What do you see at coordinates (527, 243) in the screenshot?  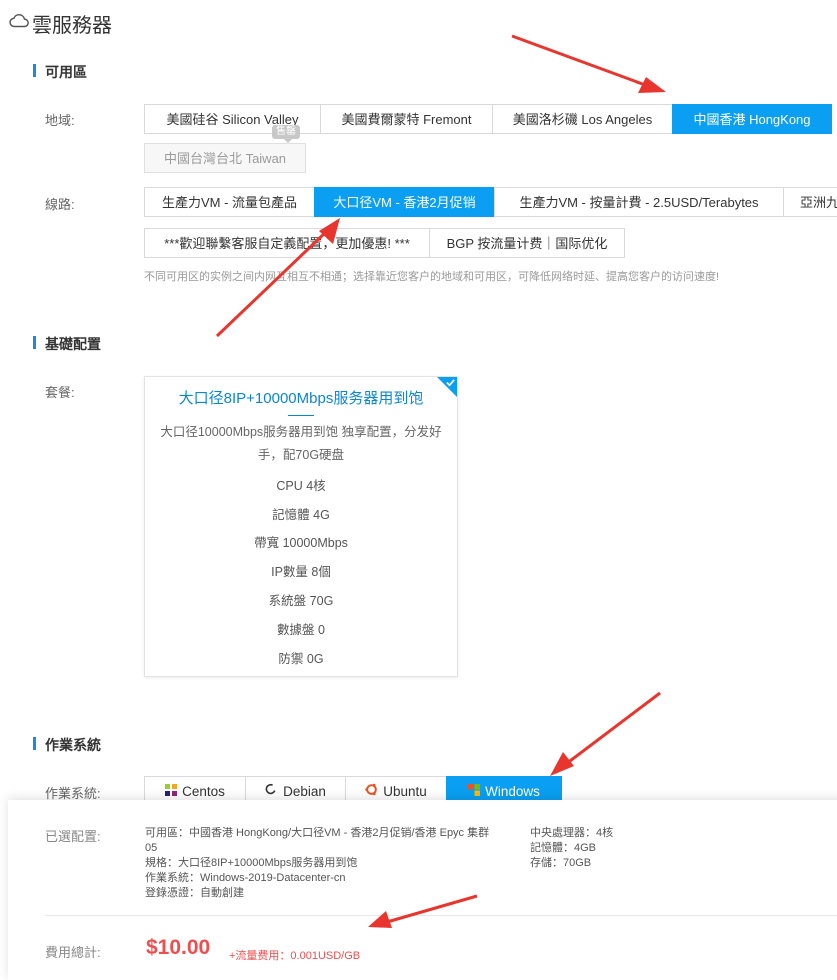 I see `line-option-bgp: BGP 按流量计费｜国际优化` at bounding box center [527, 243].